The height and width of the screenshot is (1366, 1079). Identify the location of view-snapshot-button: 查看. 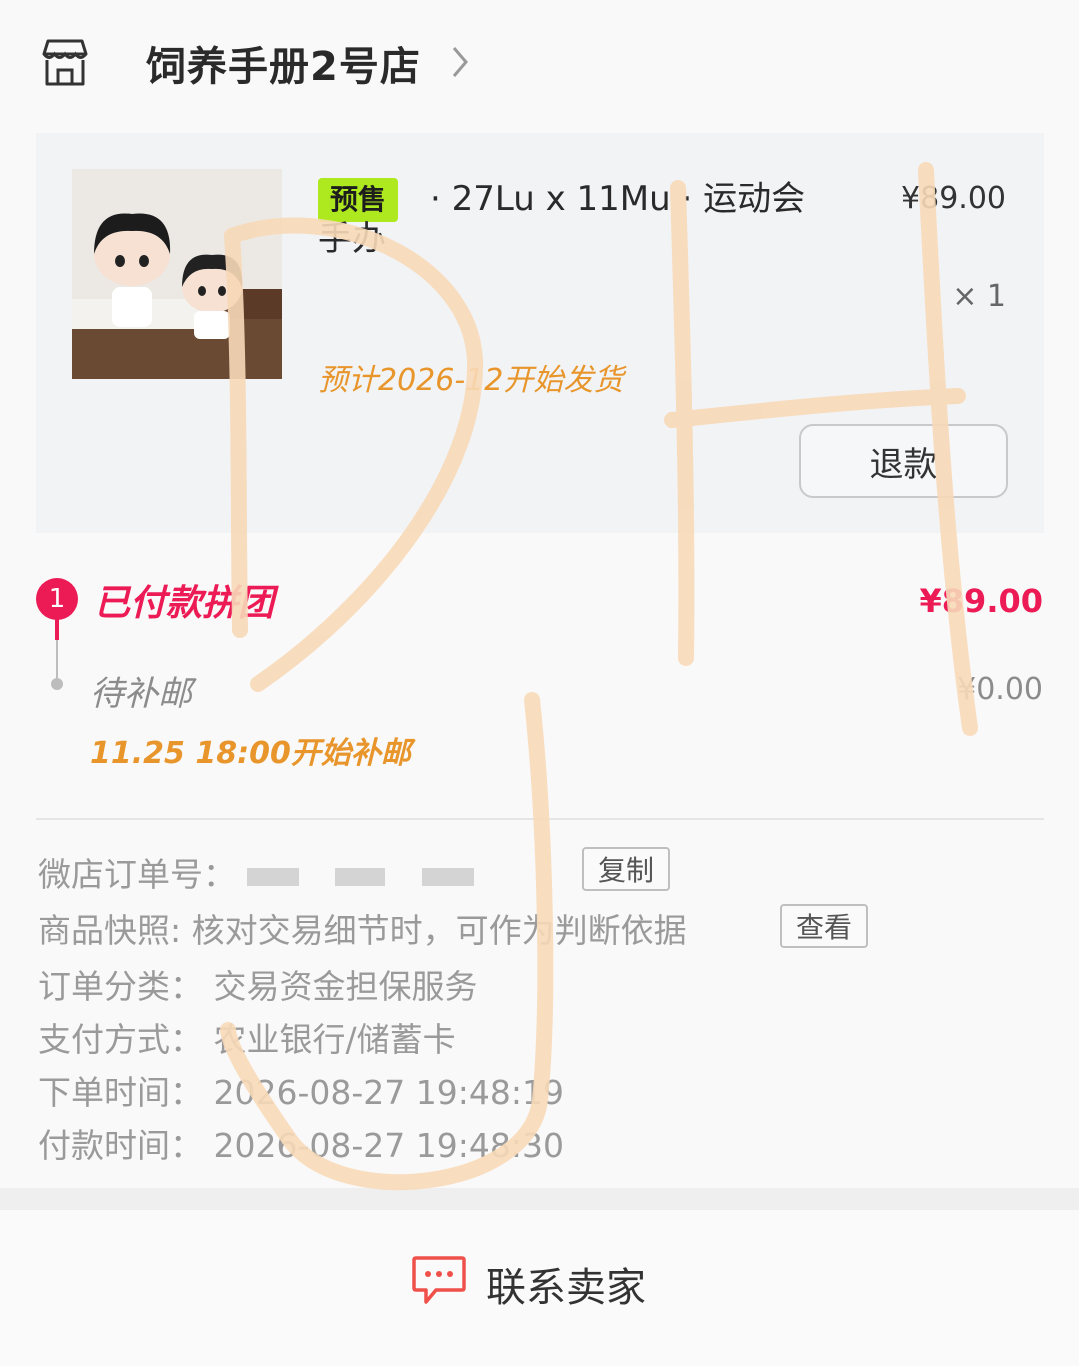
(824, 926).